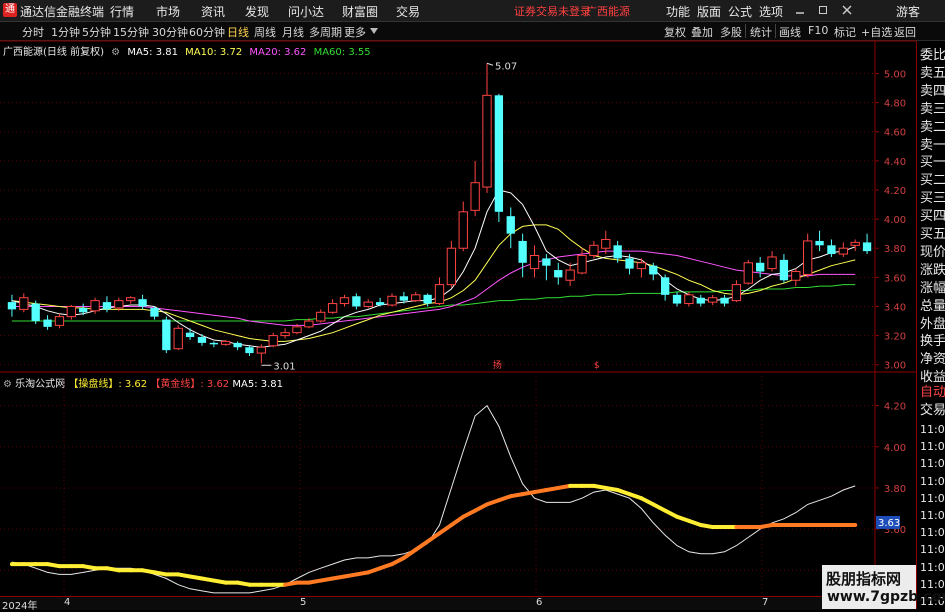 This screenshot has height=612, width=945. What do you see at coordinates (895, 249) in the screenshot?
I see `price-tick-label: 3.80` at bounding box center [895, 249].